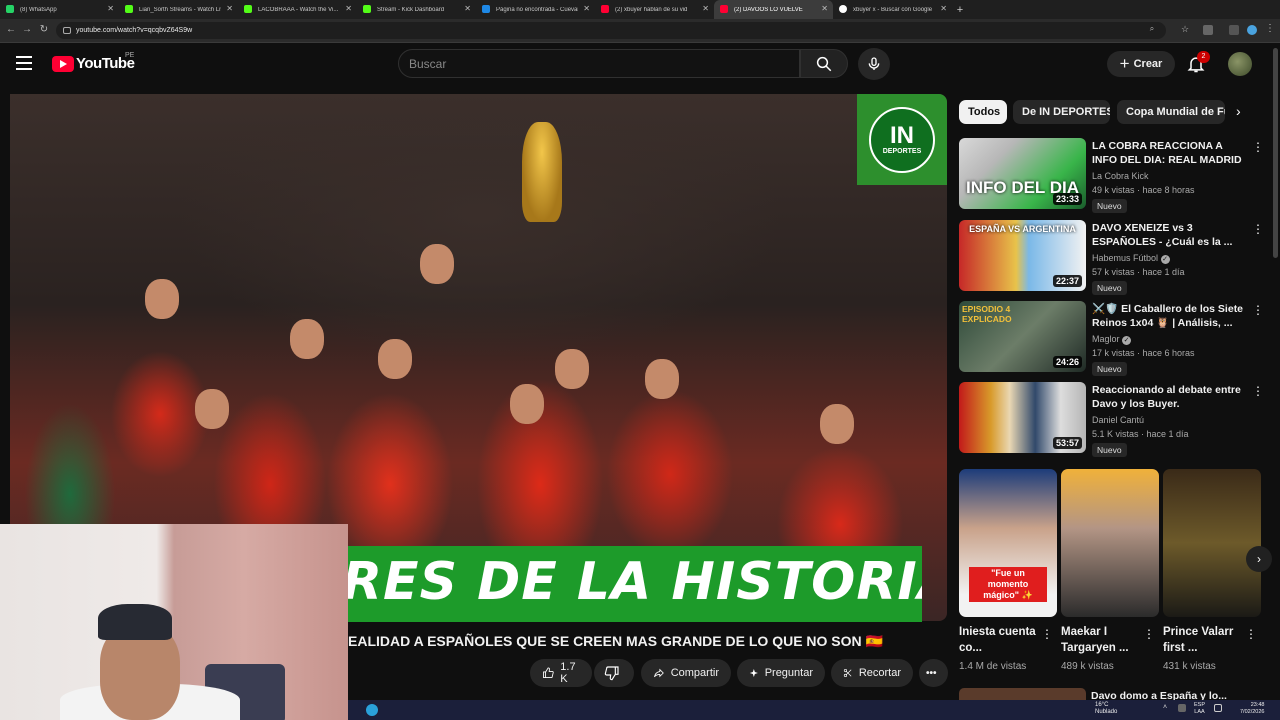 This screenshot has width=1280, height=720. I want to click on channel-name: Daniel Cantú, so click(1118, 420).